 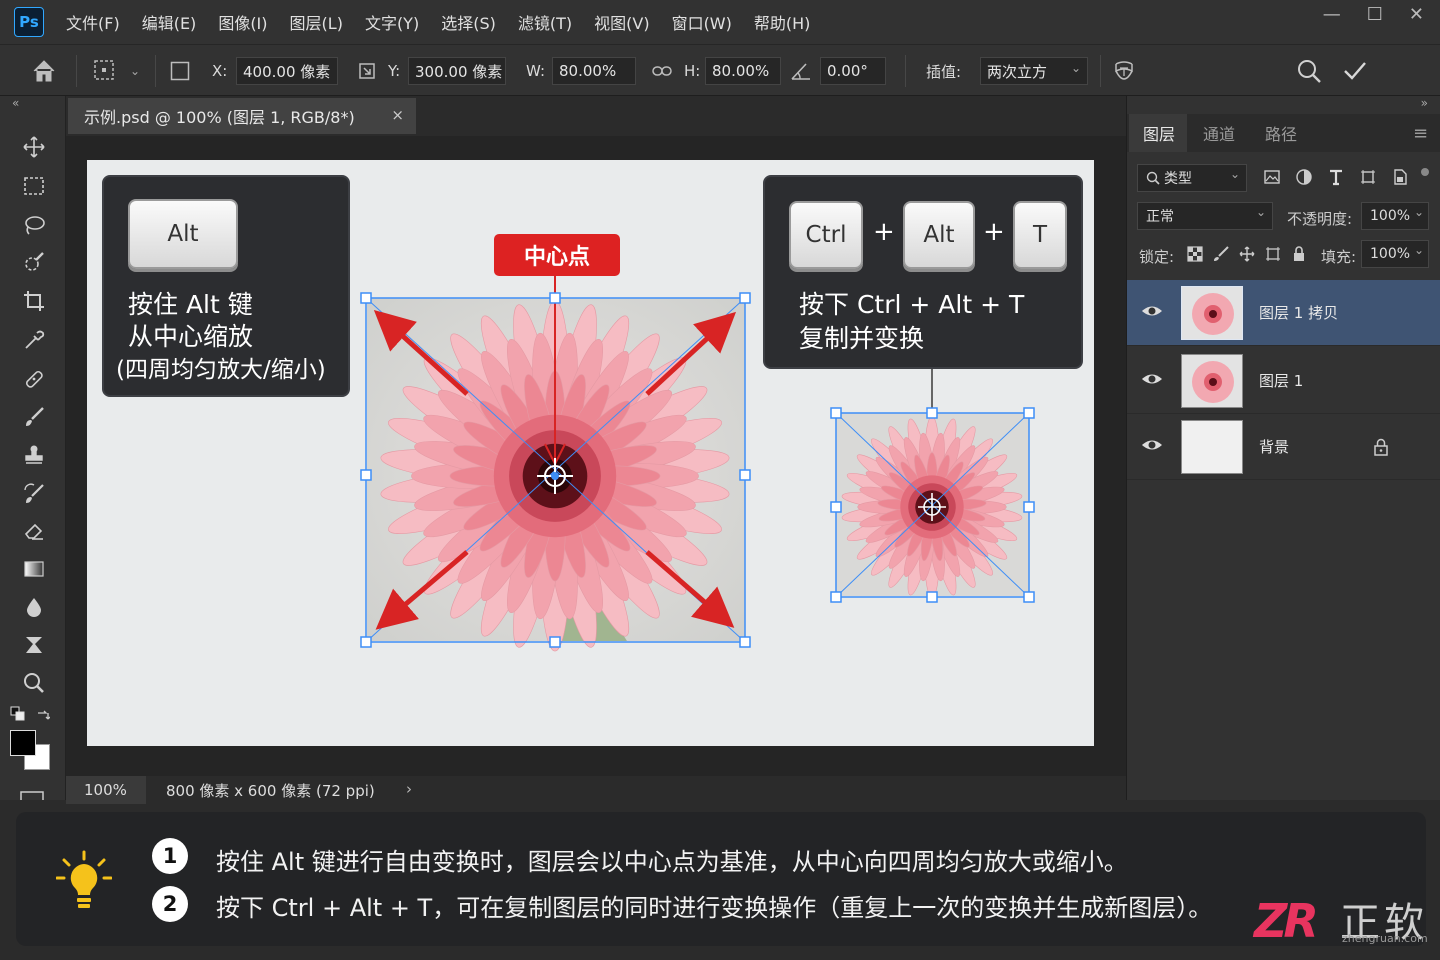 I want to click on default-colors-icon, so click(x=18, y=714).